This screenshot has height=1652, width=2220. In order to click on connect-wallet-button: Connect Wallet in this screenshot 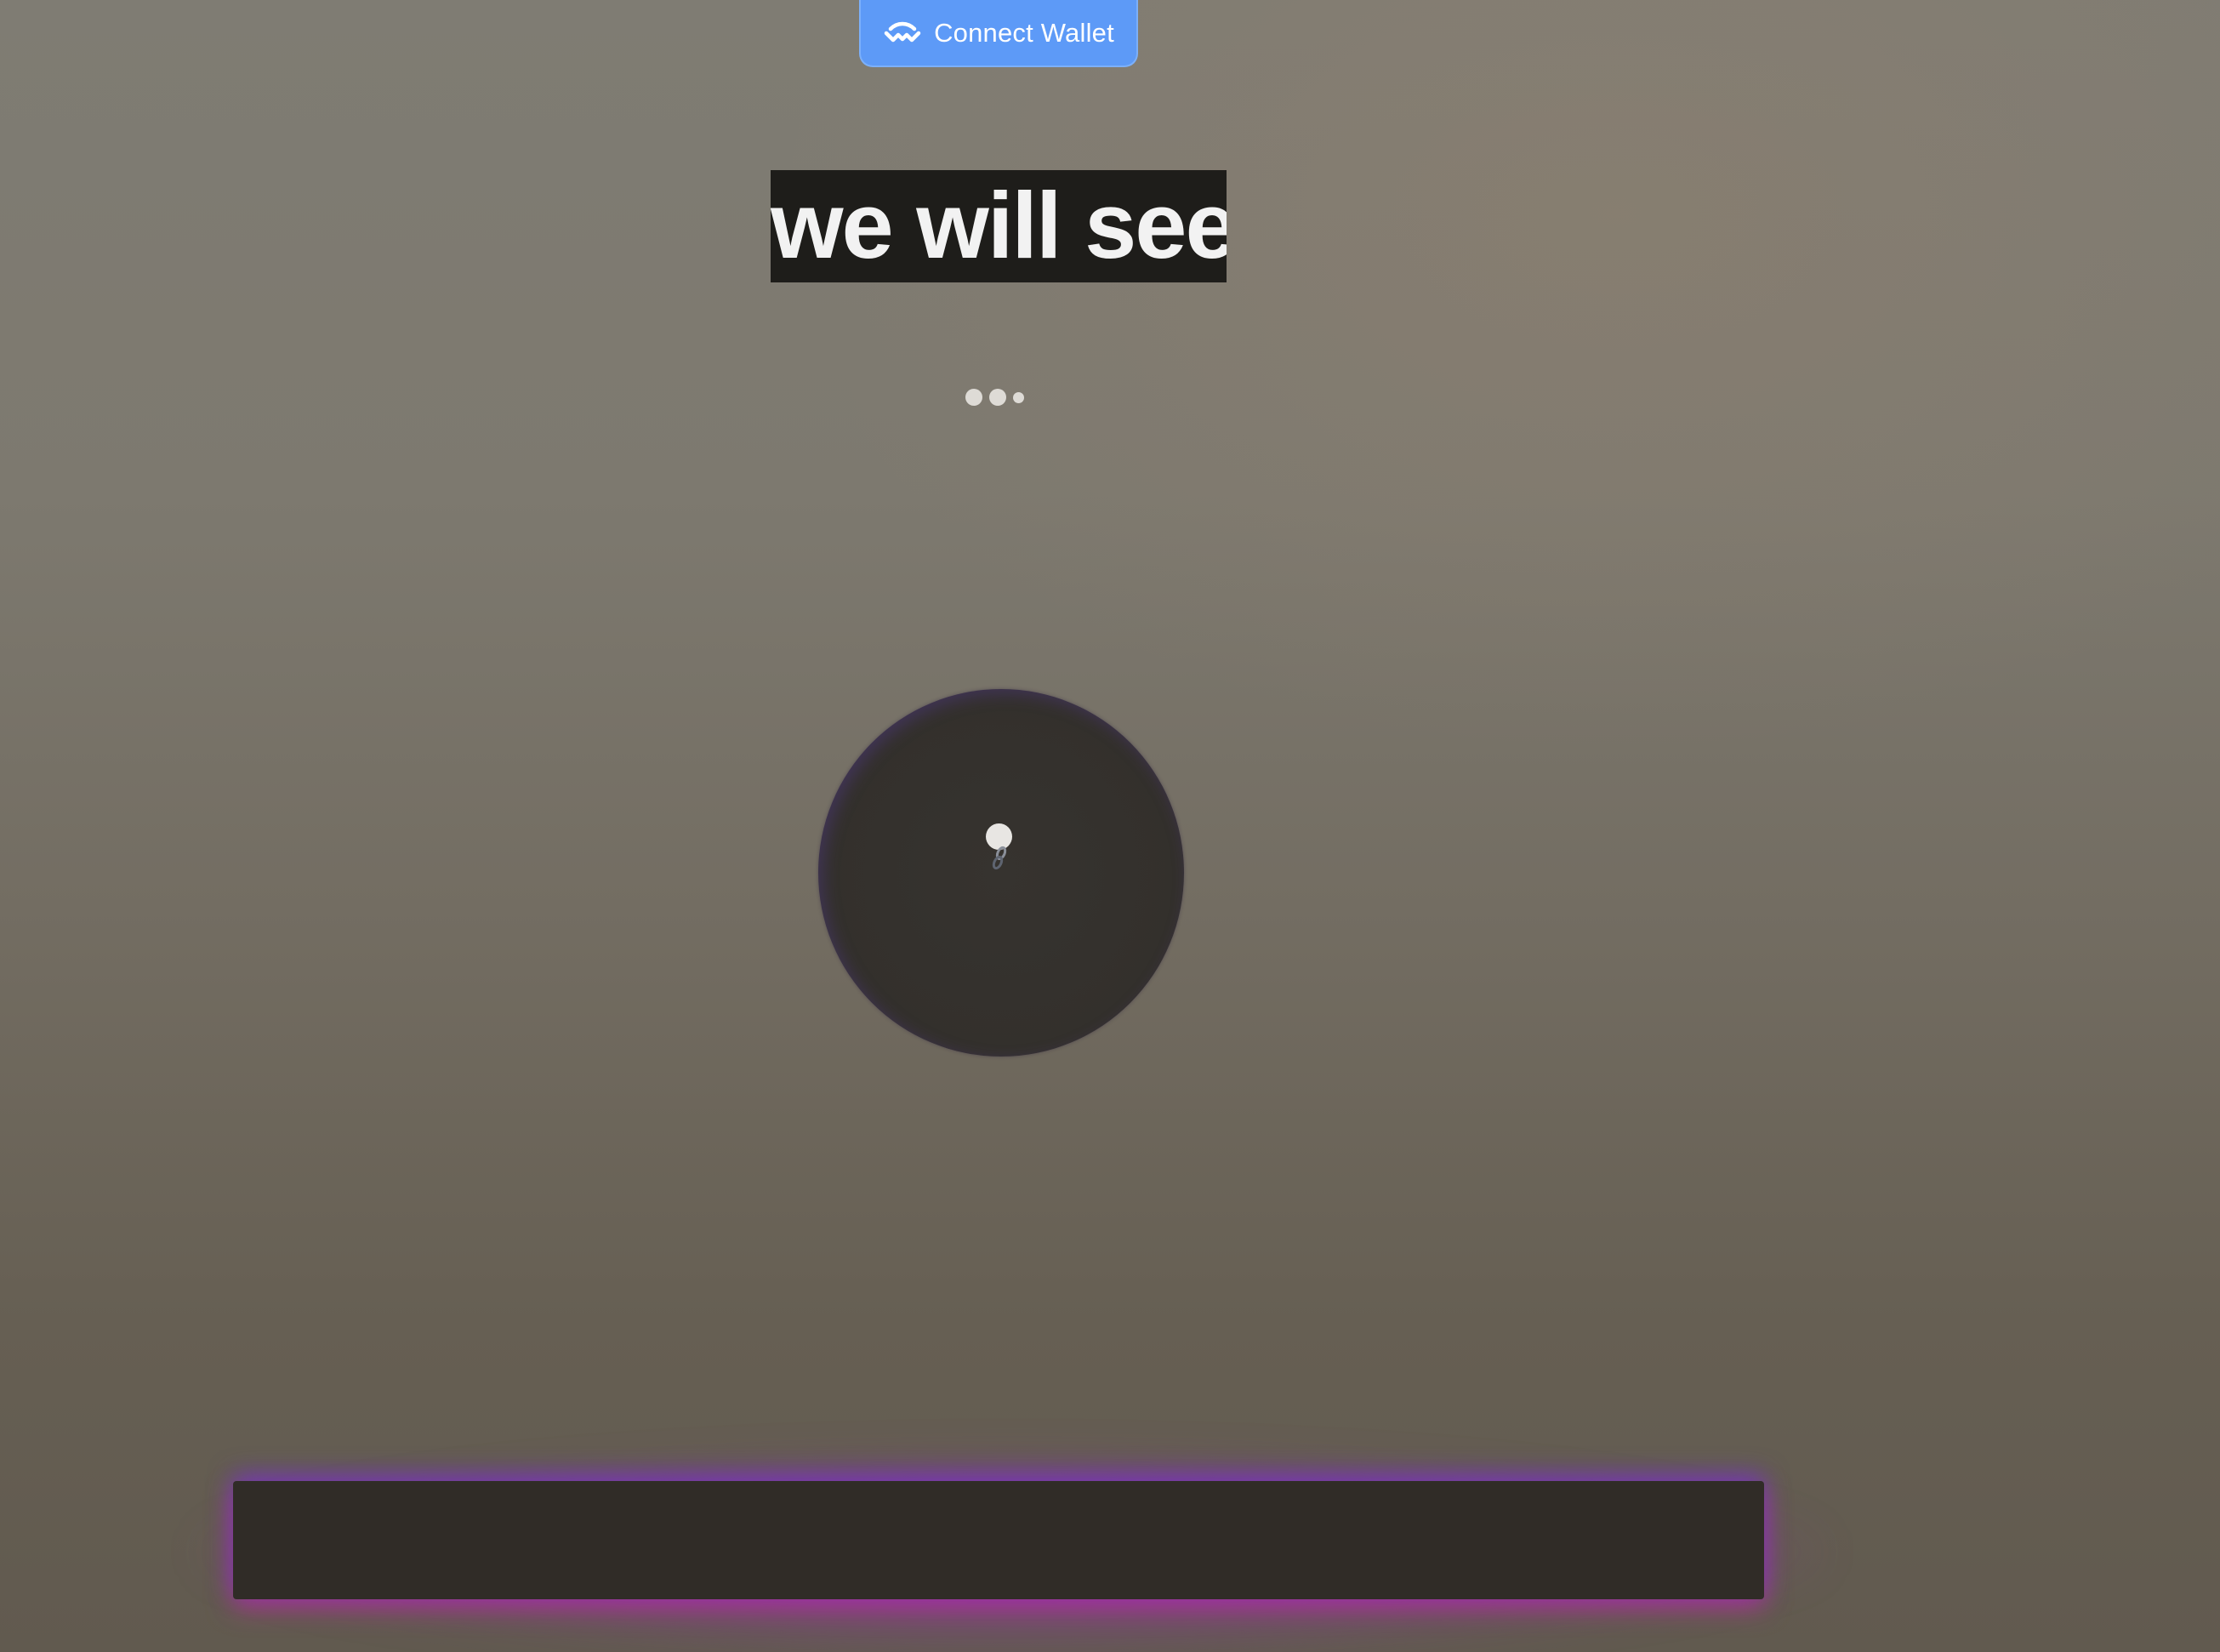, I will do `click(998, 33)`.